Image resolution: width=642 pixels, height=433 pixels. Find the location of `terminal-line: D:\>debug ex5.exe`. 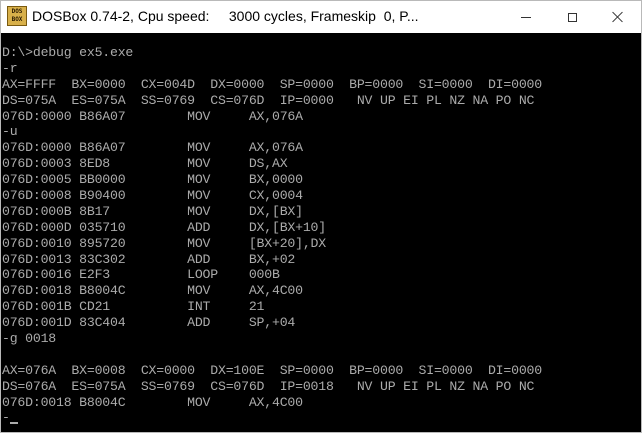

terminal-line: D:\>debug ex5.exe is located at coordinates (68, 52).